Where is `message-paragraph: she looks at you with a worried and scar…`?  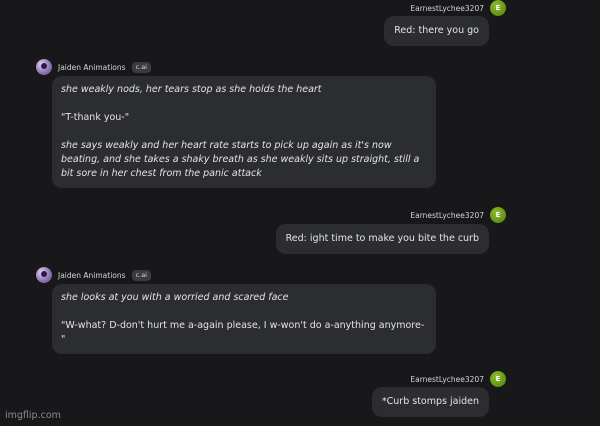 message-paragraph: she looks at you with a worried and scar… is located at coordinates (175, 297).